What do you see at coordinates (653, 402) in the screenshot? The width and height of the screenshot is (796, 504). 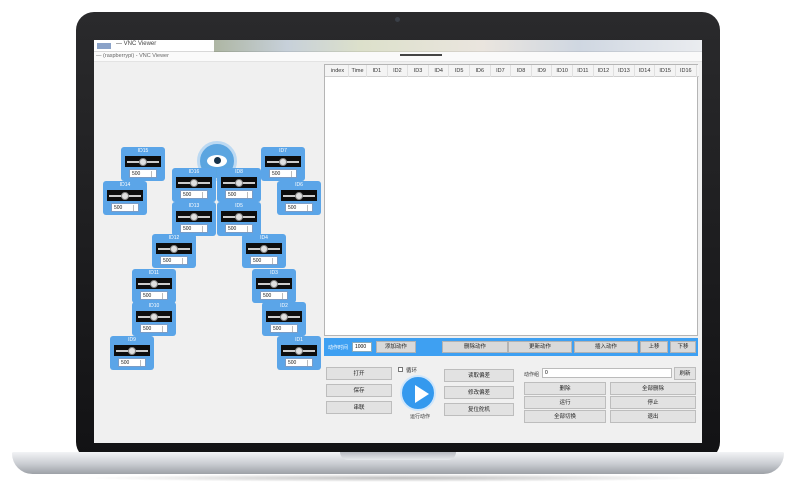 I see `stop-button: 停止` at bounding box center [653, 402].